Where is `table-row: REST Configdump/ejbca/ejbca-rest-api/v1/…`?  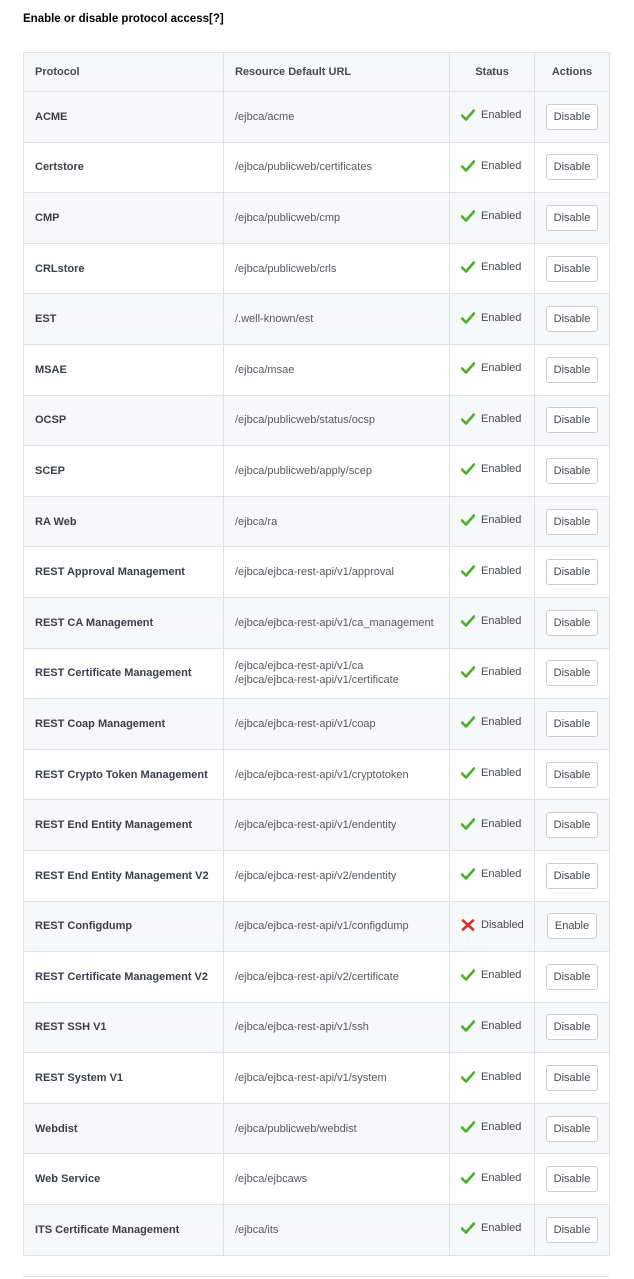
table-row: REST Configdump/ejbca/ejbca-rest-api/v1/… is located at coordinates (316, 926).